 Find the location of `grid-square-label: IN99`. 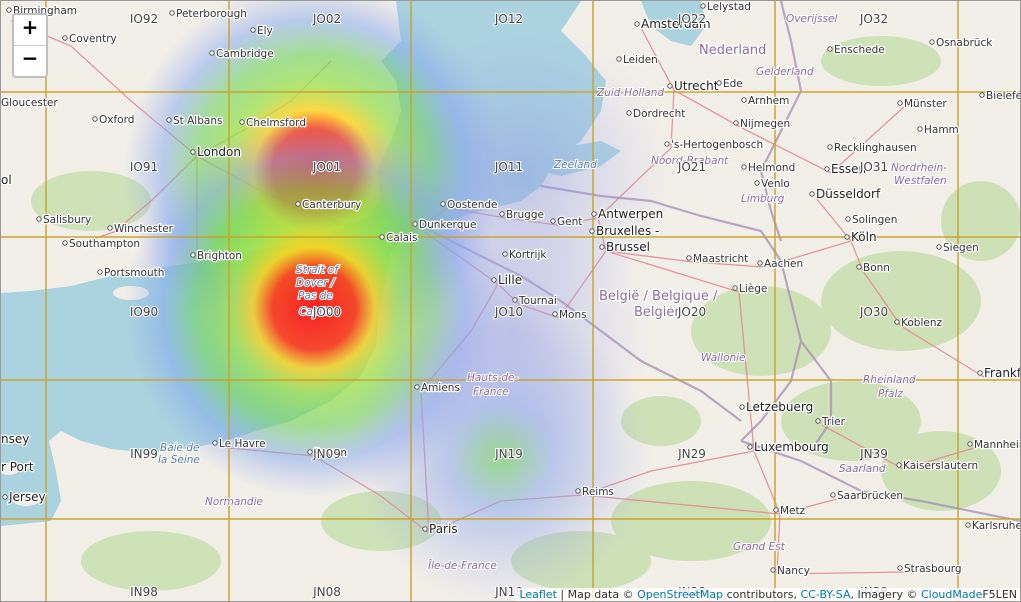

grid-square-label: IN99 is located at coordinates (144, 454).